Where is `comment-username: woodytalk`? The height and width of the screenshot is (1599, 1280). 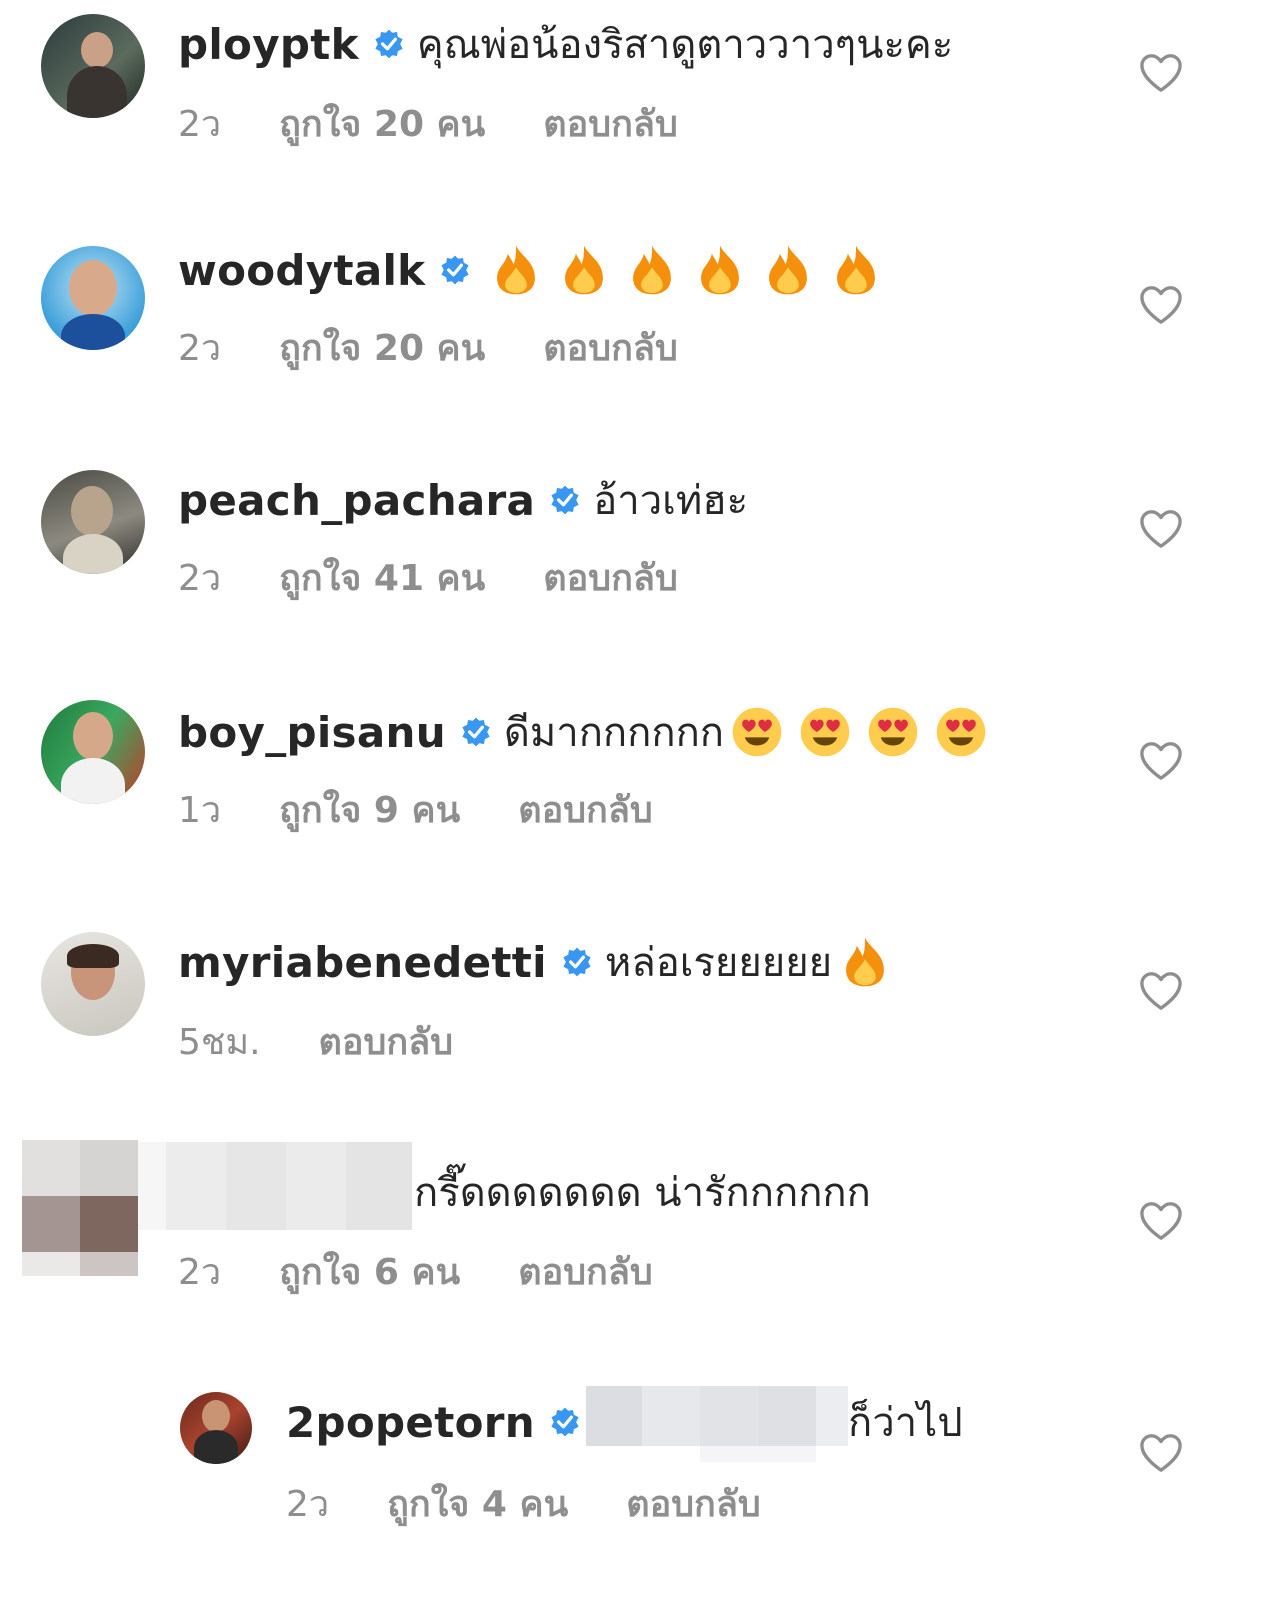 comment-username: woodytalk is located at coordinates (301, 270).